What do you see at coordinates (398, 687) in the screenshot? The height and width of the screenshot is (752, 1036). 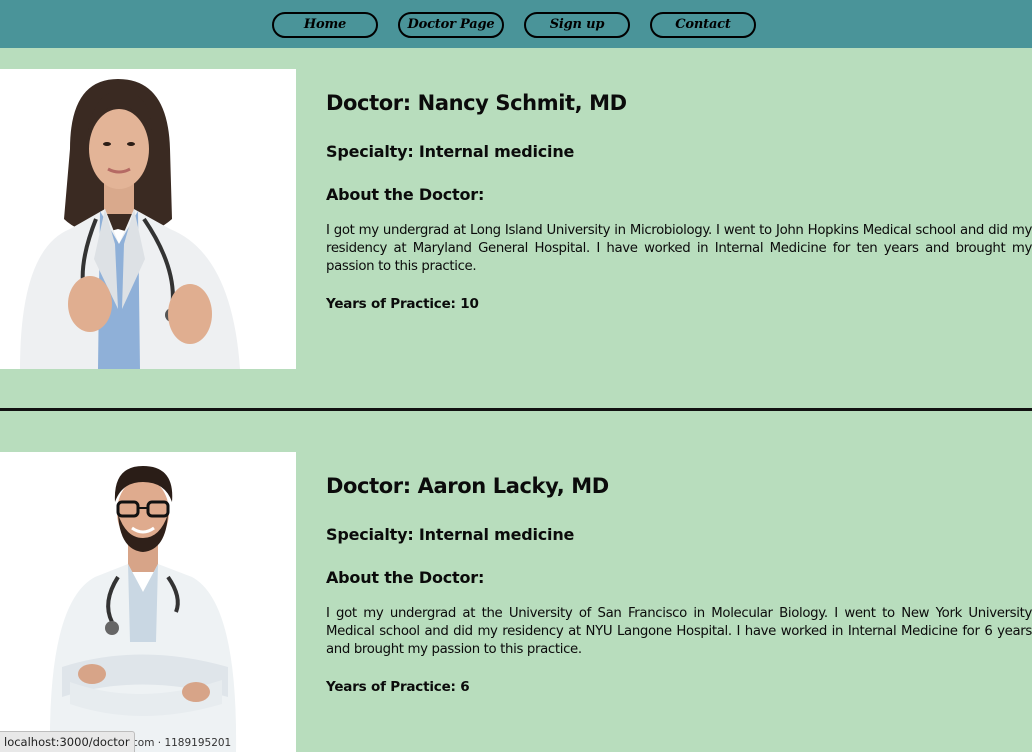 I see `years-of-practice: Years of Practice: 6` at bounding box center [398, 687].